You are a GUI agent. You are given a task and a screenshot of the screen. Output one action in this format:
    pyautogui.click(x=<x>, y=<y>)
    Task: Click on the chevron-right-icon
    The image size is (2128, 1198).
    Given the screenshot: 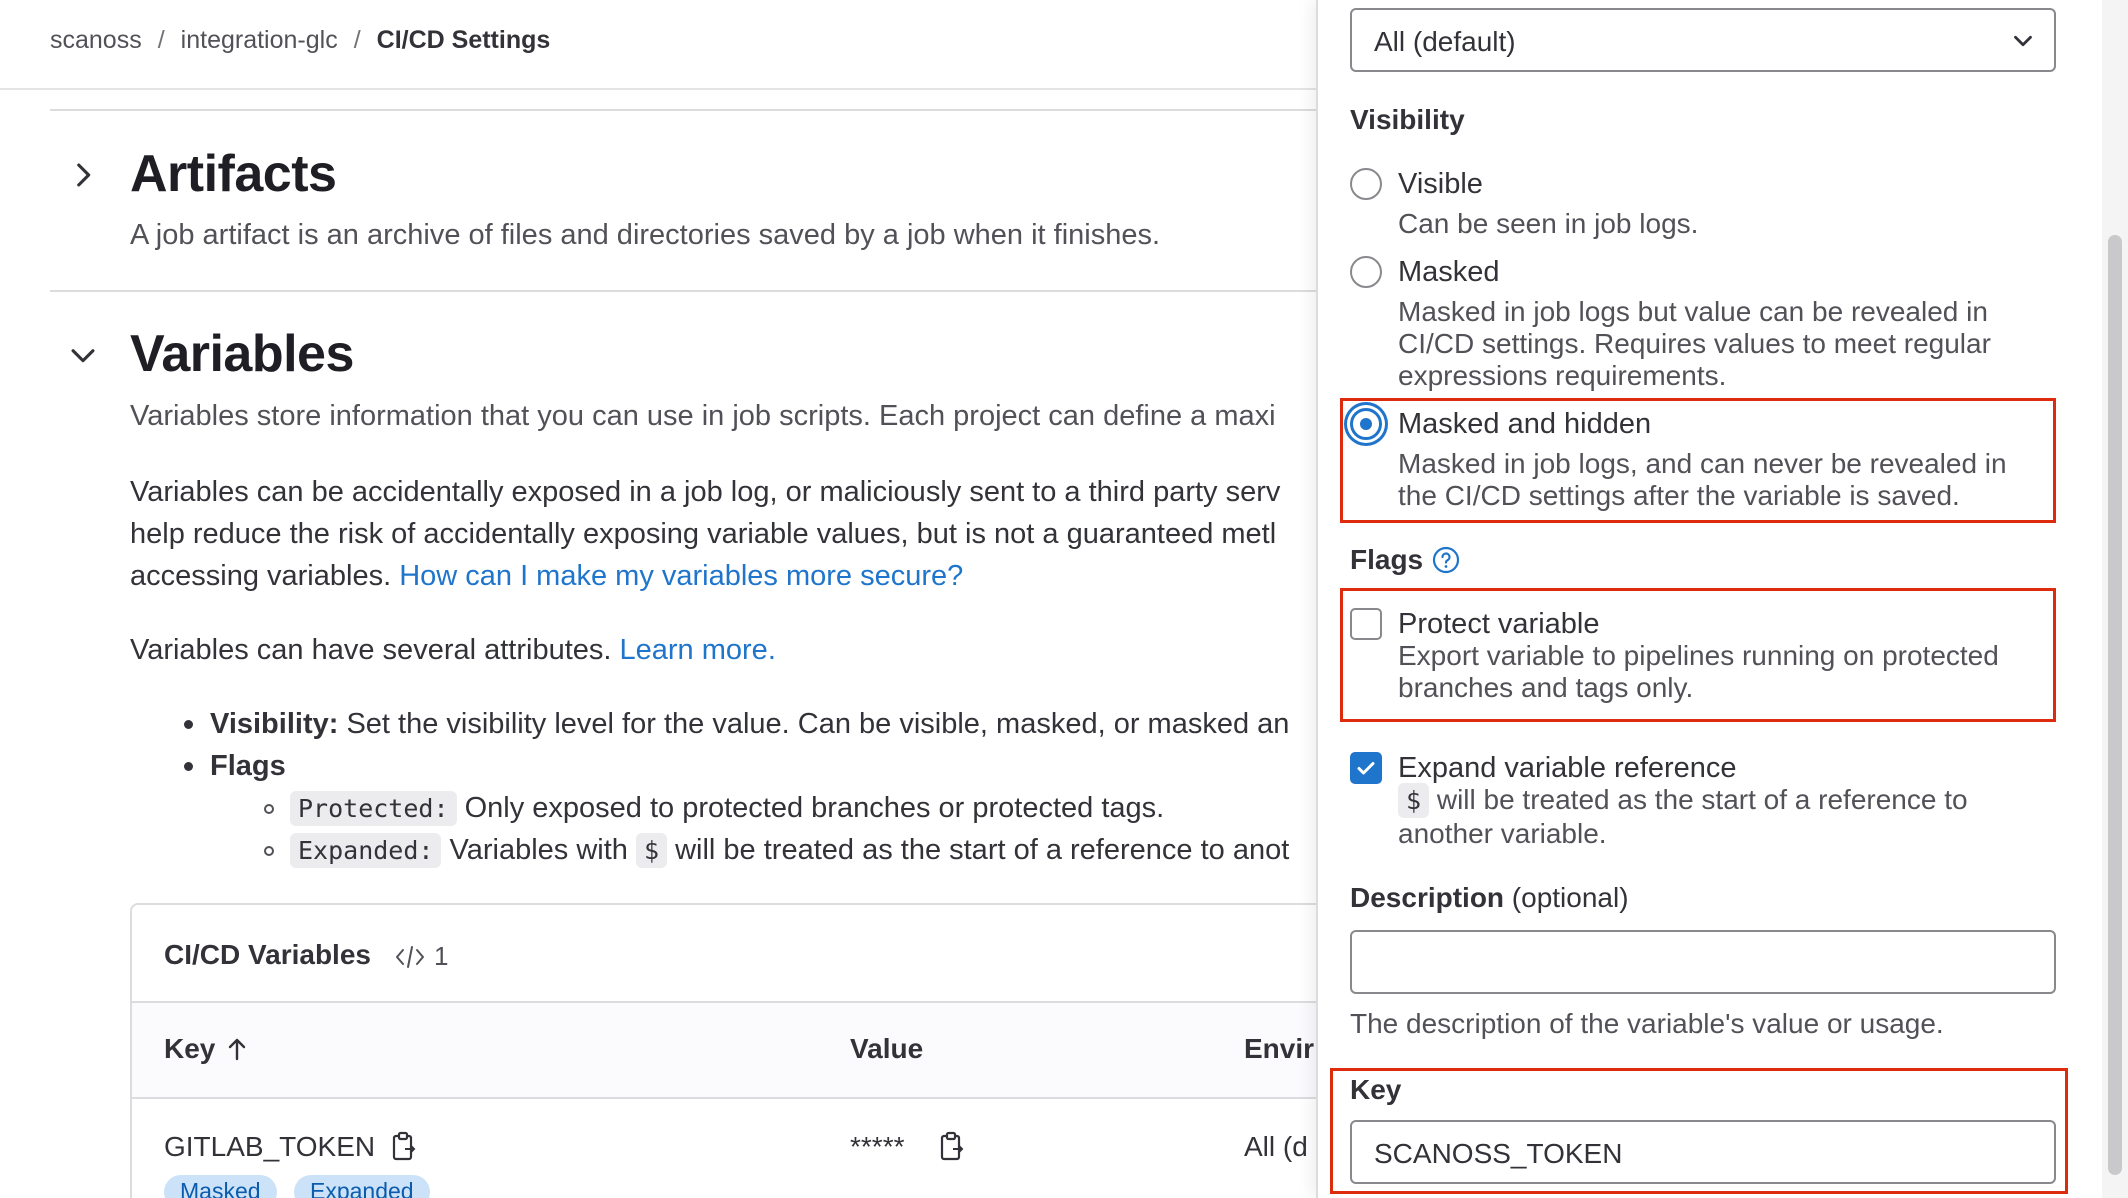 What is the action you would take?
    pyautogui.click(x=83, y=175)
    